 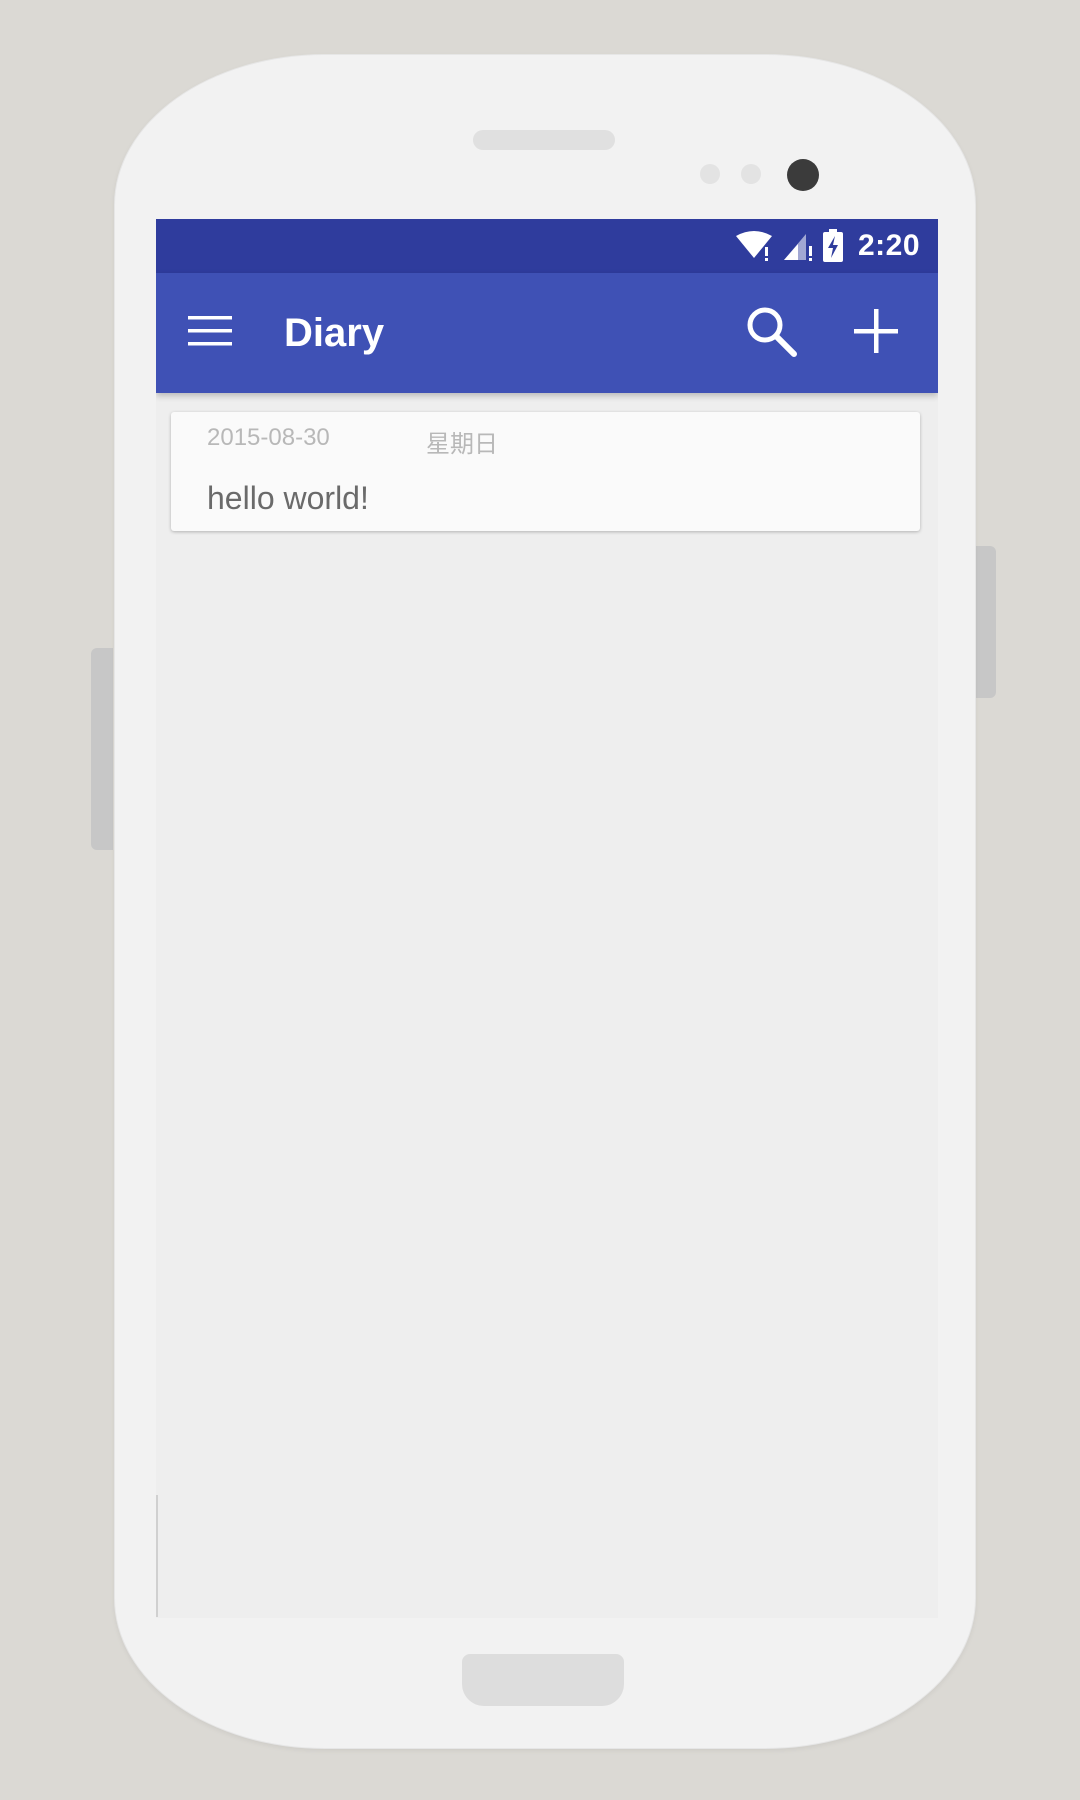 What do you see at coordinates (888, 245) in the screenshot?
I see `status-time: 2:20` at bounding box center [888, 245].